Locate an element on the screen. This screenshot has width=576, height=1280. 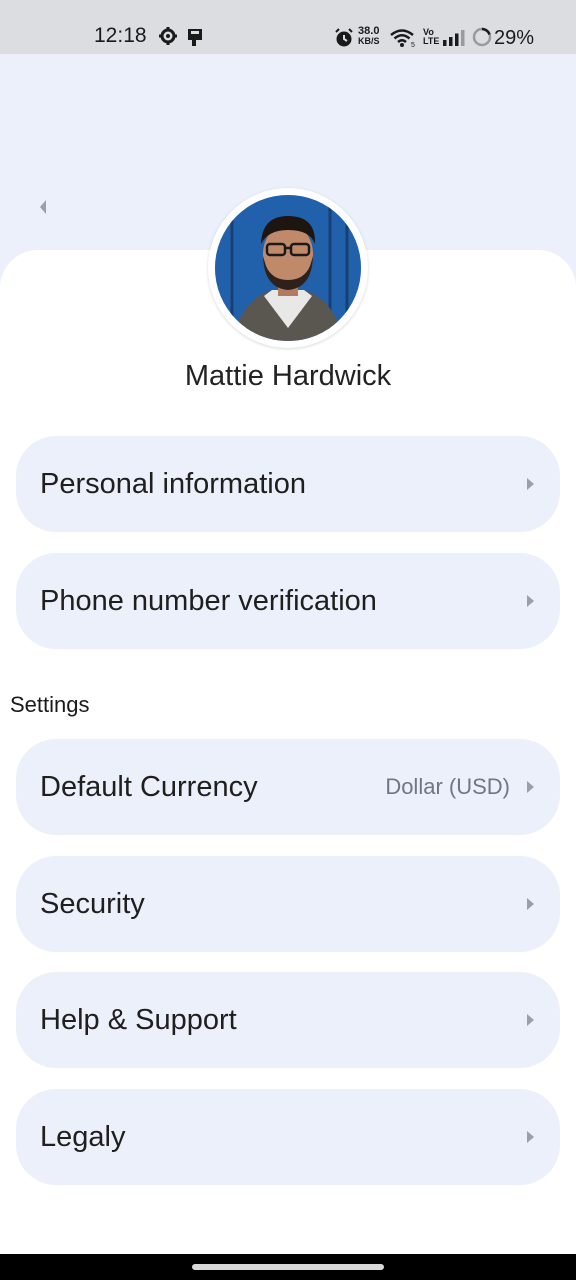
network-speed-unit: KB/S is located at coordinates (369, 41).